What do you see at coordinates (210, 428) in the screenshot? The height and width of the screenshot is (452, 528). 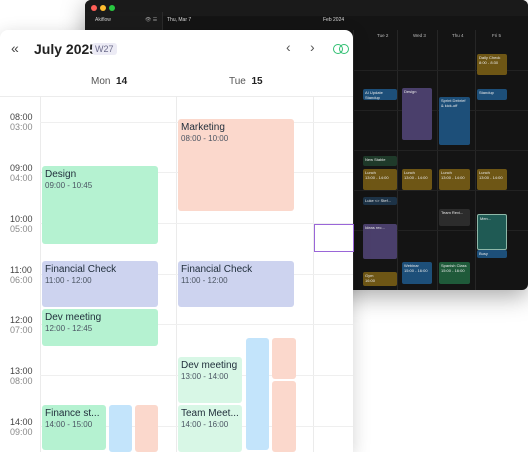 I see `event-team-meeting: Team Meet... 14:00 - 16:00` at bounding box center [210, 428].